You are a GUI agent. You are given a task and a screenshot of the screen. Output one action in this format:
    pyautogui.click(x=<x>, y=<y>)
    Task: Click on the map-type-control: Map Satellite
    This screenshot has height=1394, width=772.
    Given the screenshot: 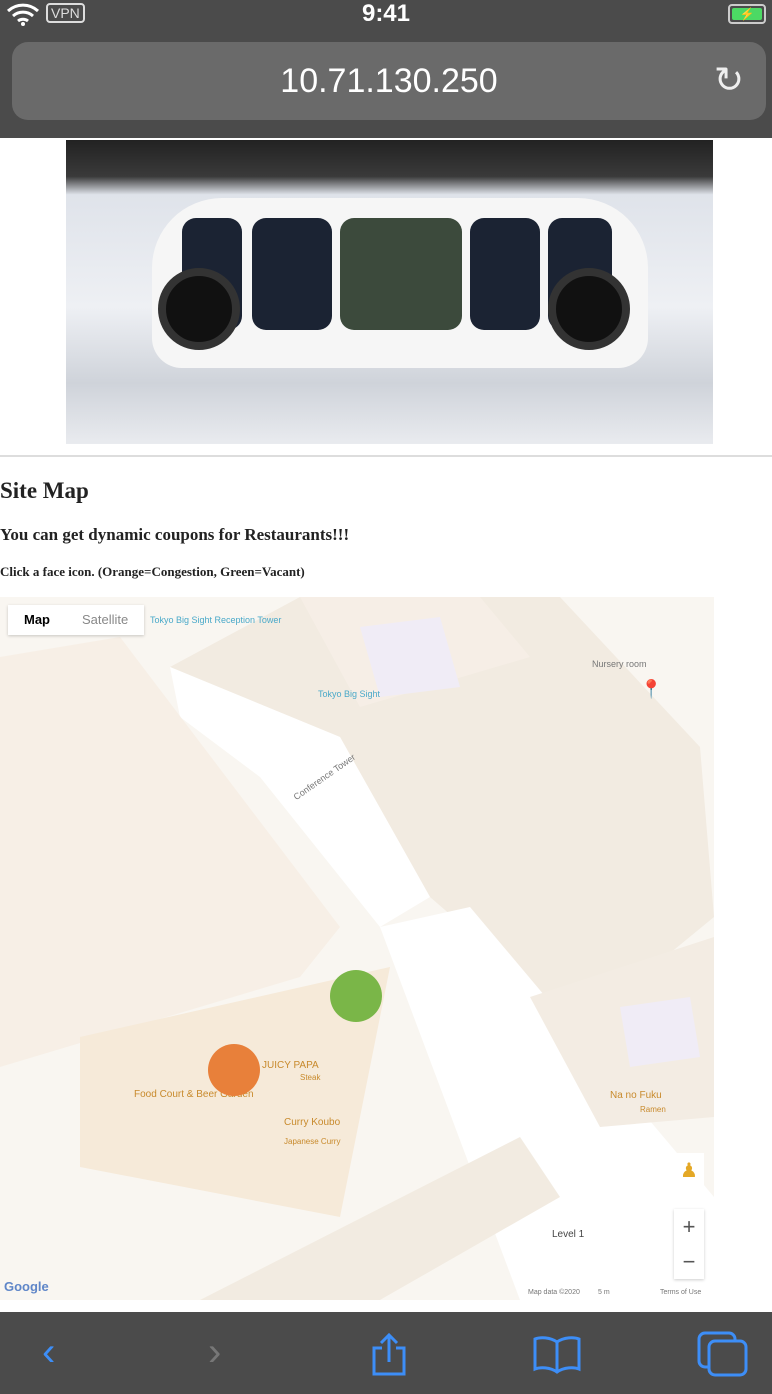 What is the action you would take?
    pyautogui.click(x=76, y=620)
    